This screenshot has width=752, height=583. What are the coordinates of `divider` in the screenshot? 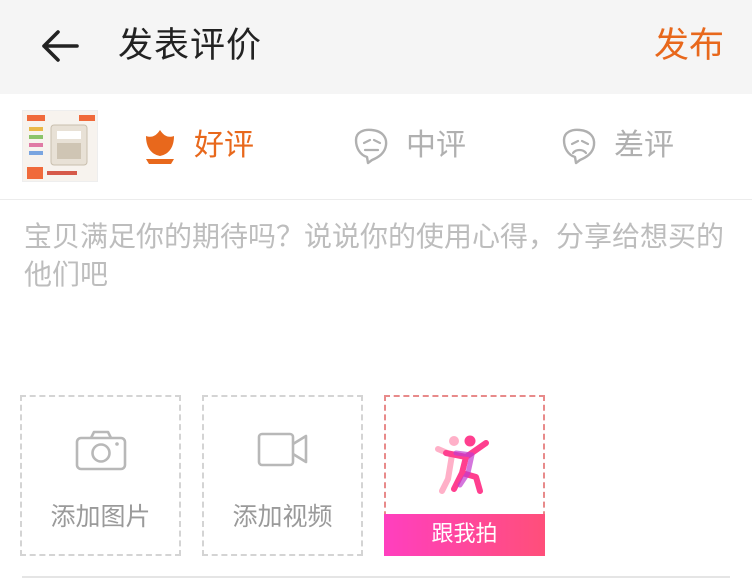 It's located at (376, 577).